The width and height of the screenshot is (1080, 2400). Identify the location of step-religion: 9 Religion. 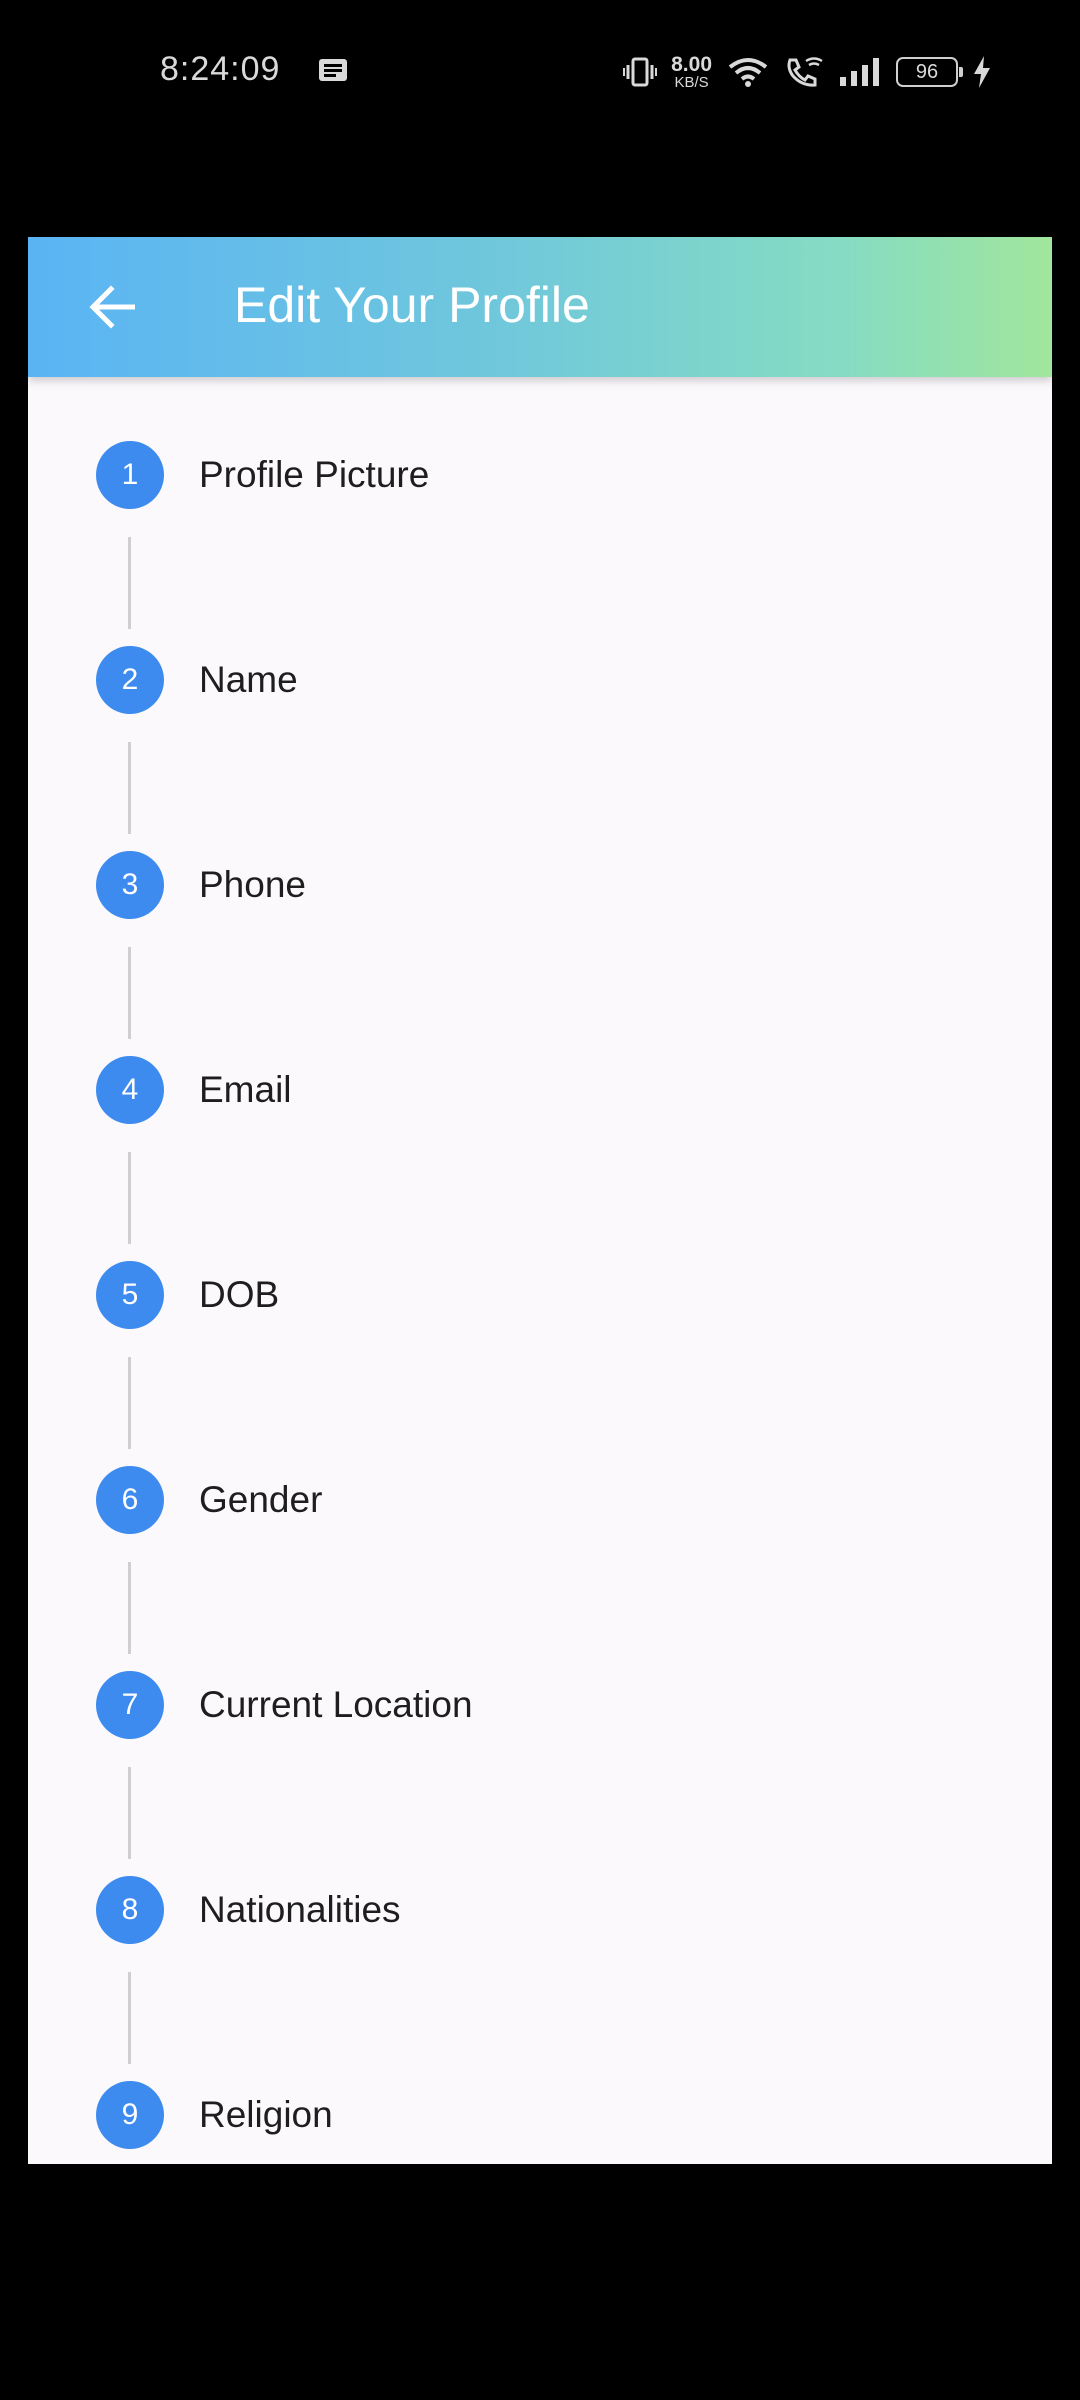
(540, 2090).